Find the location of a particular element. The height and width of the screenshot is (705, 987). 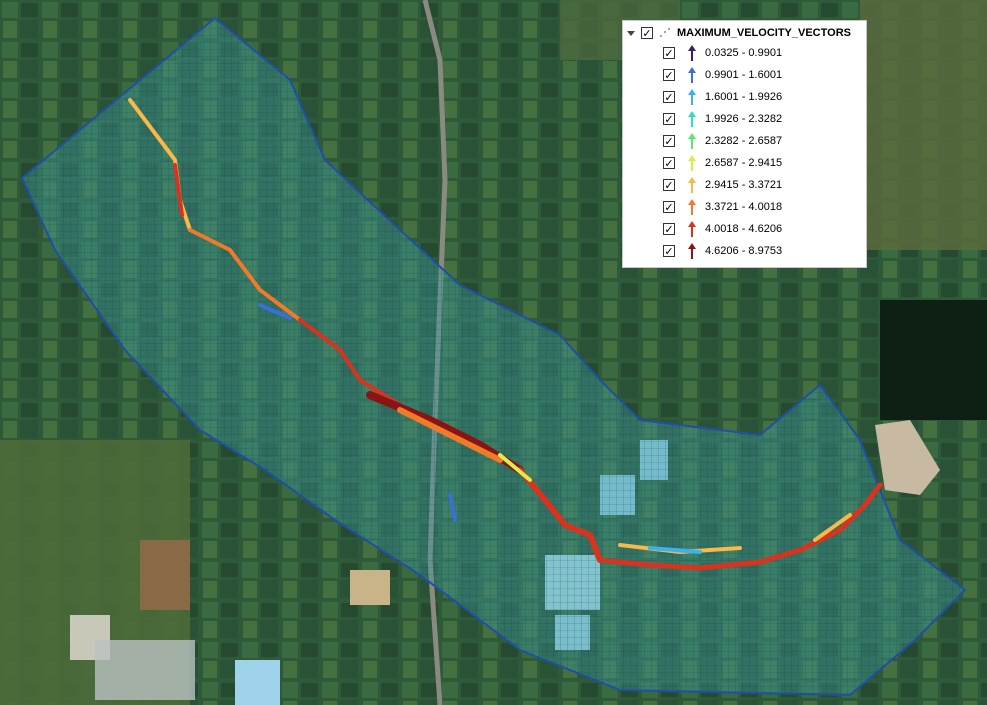

legend-item: ✓ 1.9926 - 2.3282 is located at coordinates (722, 119).